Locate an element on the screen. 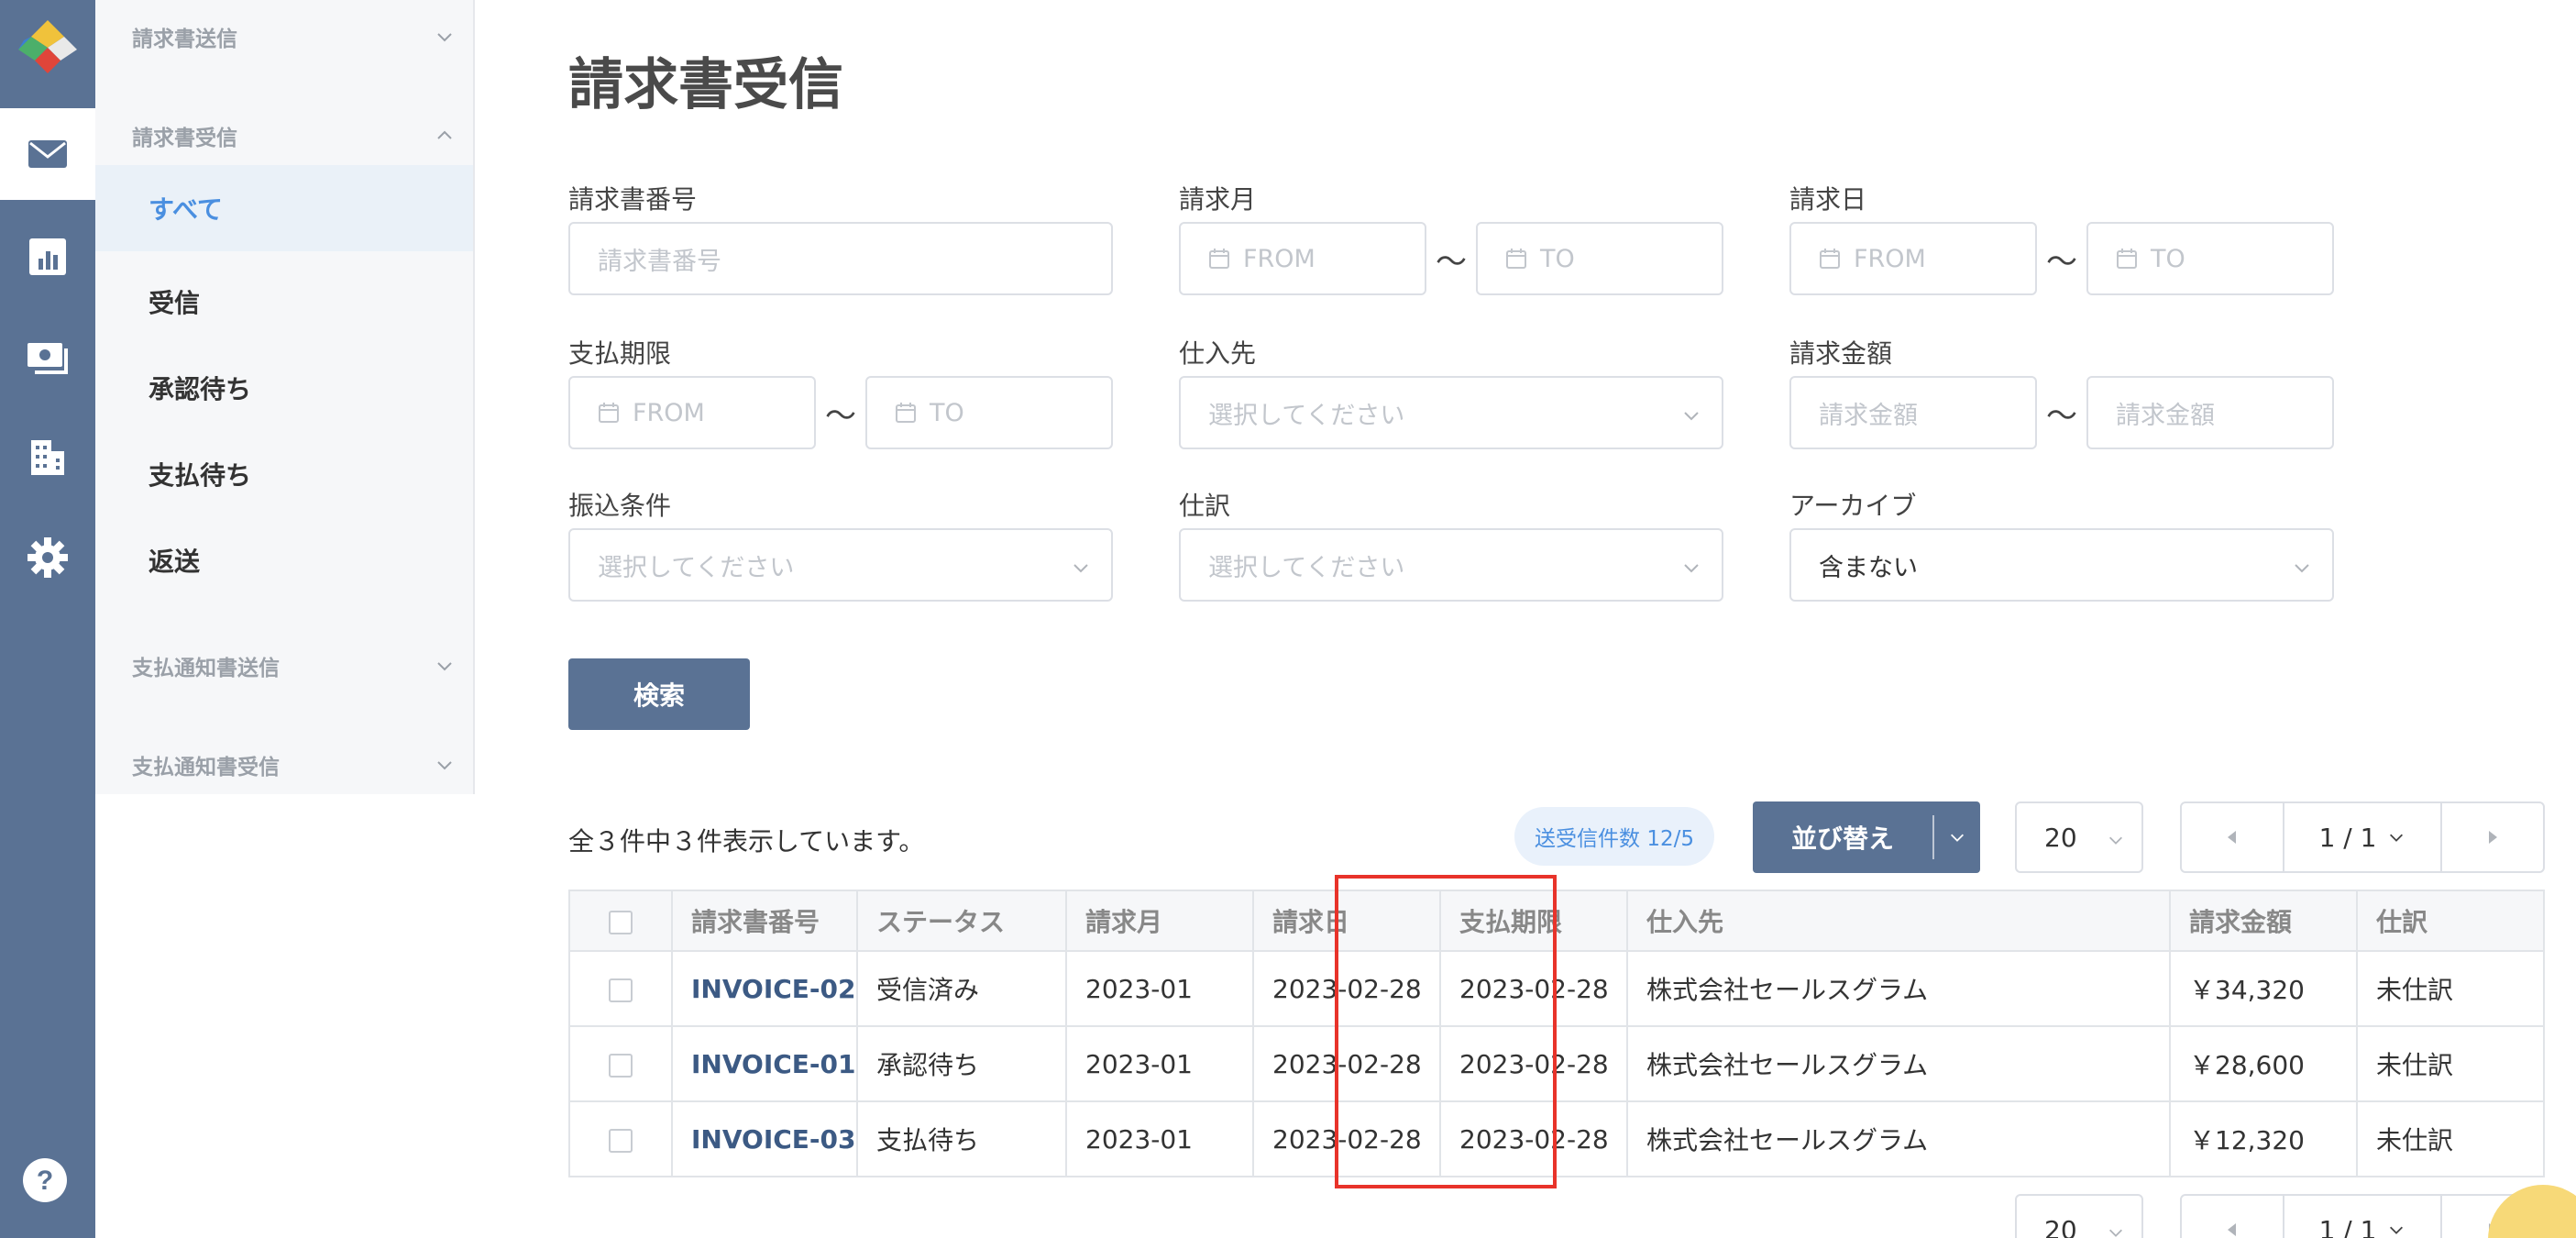 The image size is (2576, 1238). rail-mail is located at coordinates (47, 154).